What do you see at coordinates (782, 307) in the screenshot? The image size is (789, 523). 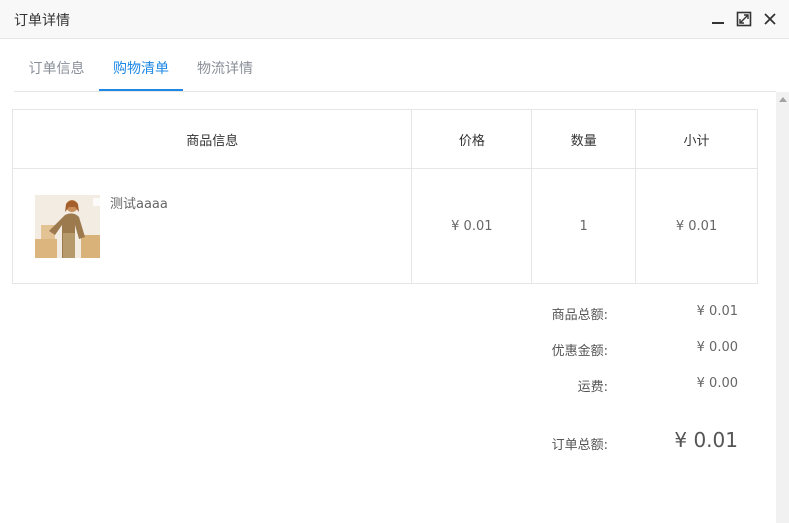 I see `vertical-scrollbar` at bounding box center [782, 307].